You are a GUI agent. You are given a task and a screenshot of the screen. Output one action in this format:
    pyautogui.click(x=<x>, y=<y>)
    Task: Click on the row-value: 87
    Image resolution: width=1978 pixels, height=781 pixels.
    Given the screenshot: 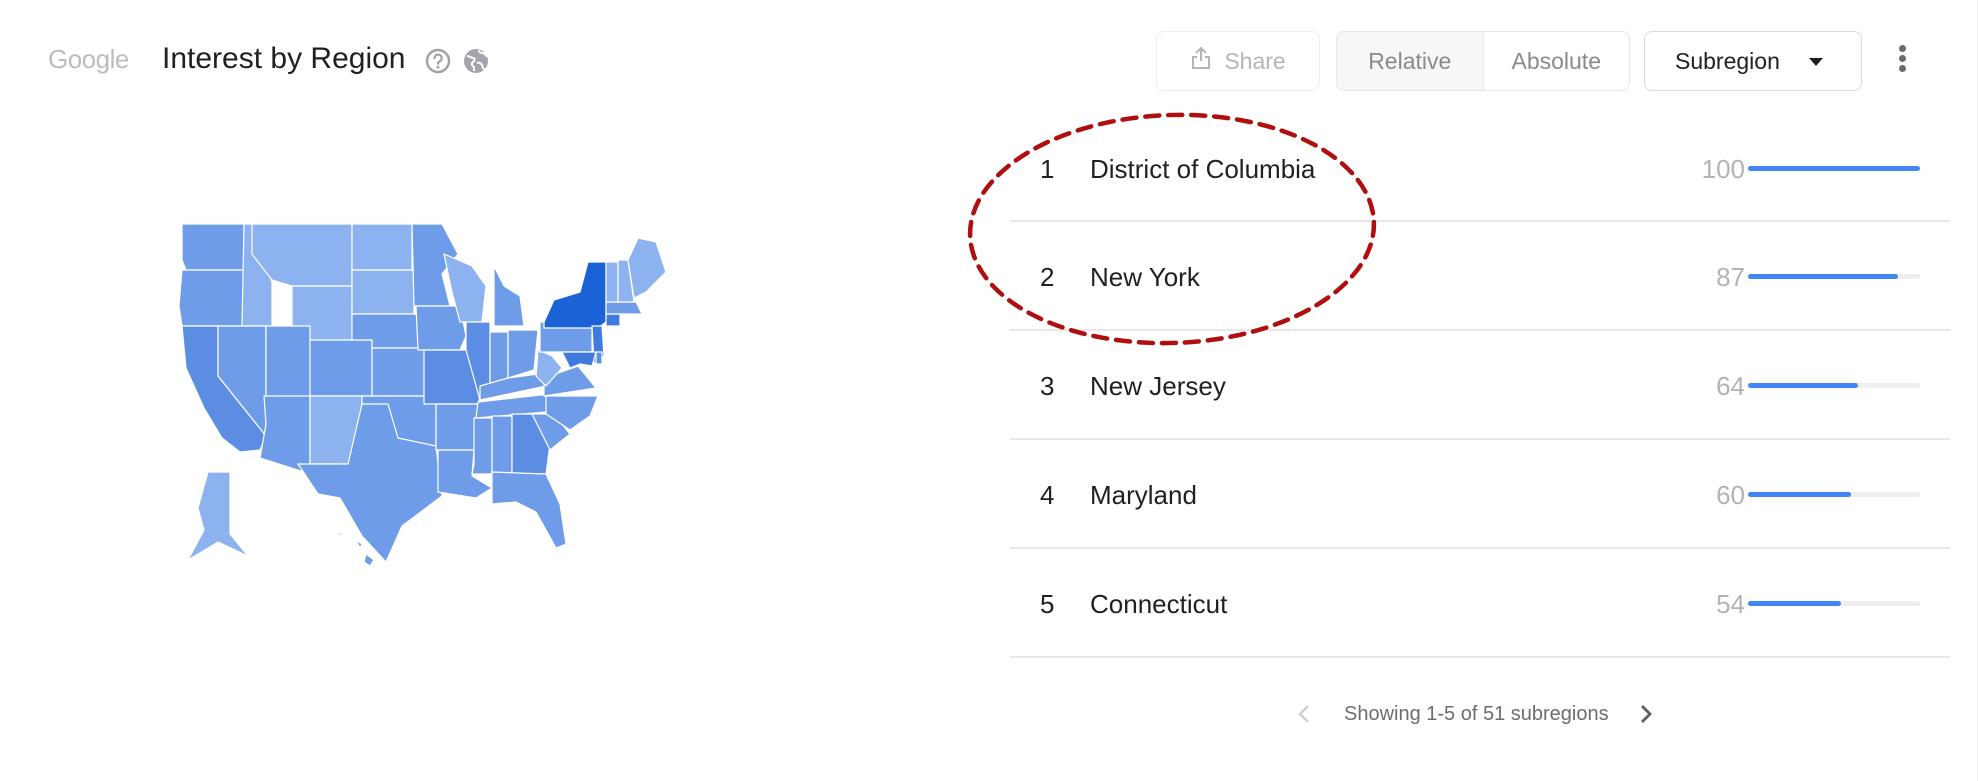 What is the action you would take?
    pyautogui.click(x=1730, y=277)
    